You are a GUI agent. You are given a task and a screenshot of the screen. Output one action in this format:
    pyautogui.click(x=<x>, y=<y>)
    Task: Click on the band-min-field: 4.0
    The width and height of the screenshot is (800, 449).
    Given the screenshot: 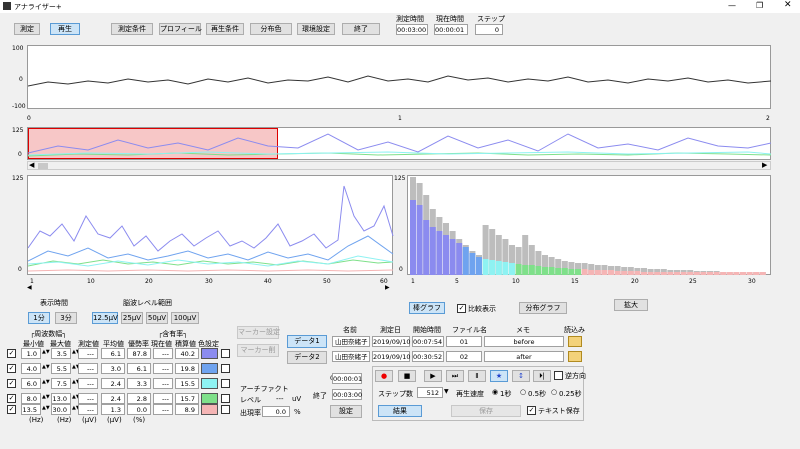 What is the action you would take?
    pyautogui.click(x=31, y=368)
    